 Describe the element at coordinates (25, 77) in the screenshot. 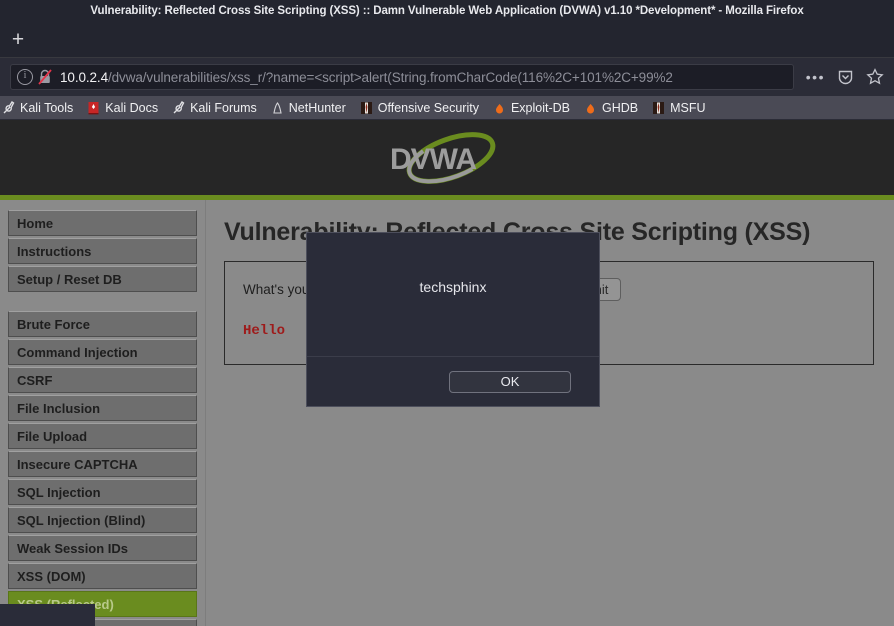

I see `info-icon: i` at that location.